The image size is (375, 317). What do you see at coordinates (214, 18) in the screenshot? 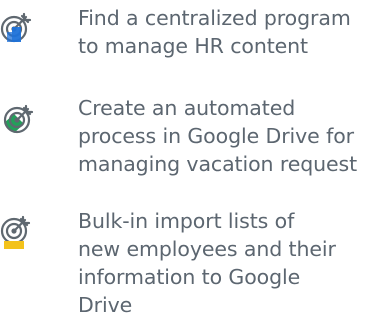
I see `goal-line: Find a centralized program` at bounding box center [214, 18].